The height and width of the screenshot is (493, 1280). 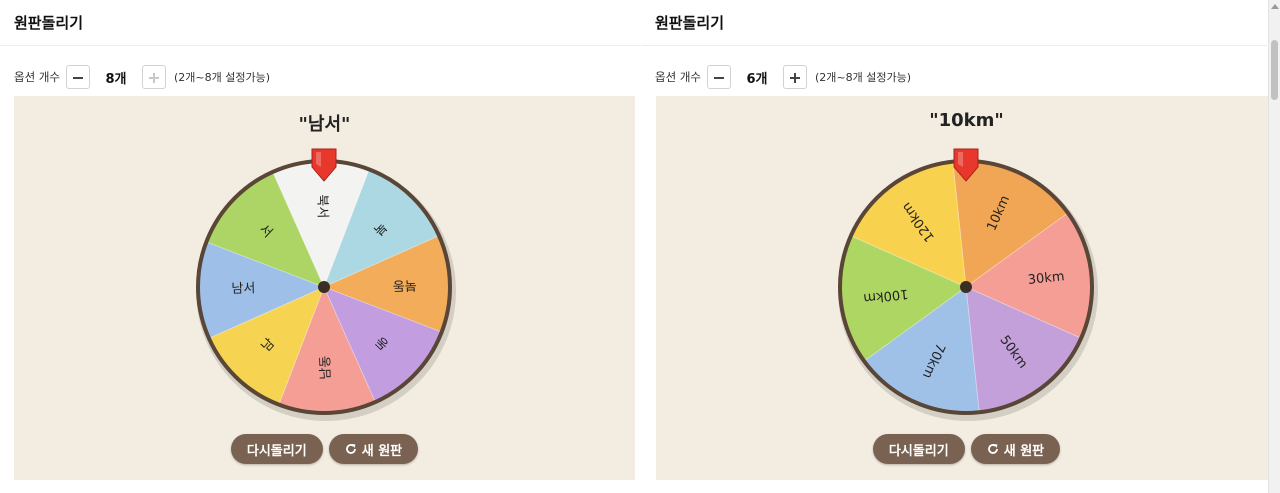 What do you see at coordinates (322, 206) in the screenshot?
I see `wheel-segment-label: 북서` at bounding box center [322, 206].